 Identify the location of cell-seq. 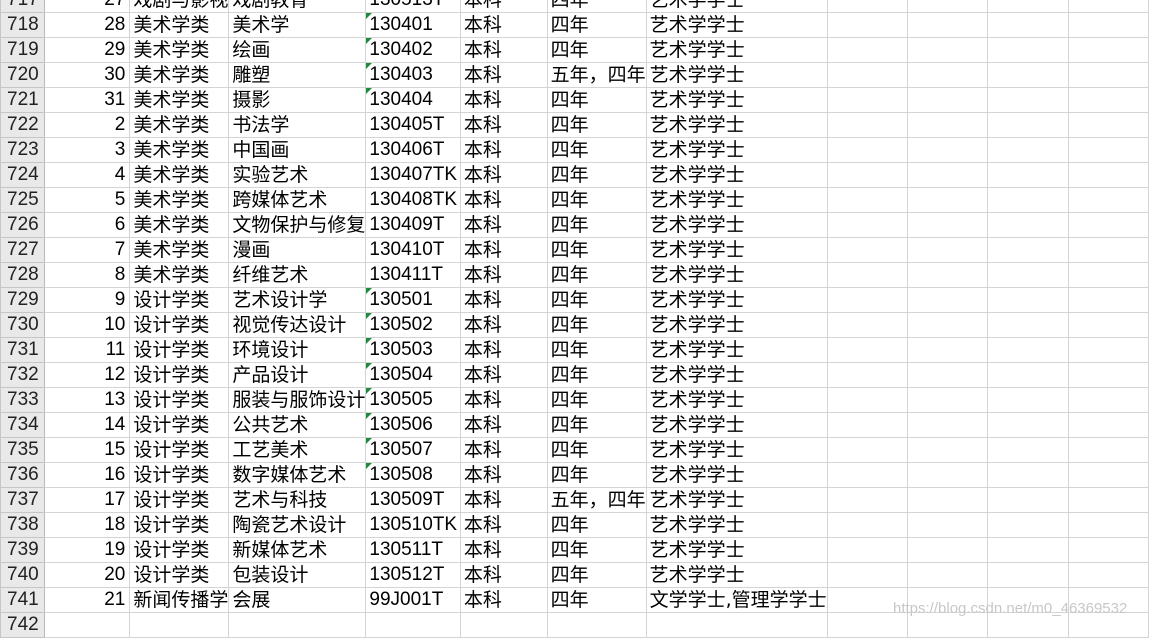
(87, 625).